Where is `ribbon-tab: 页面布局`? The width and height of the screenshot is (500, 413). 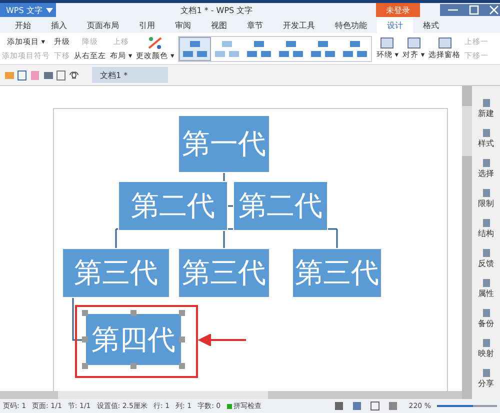
ribbon-tab: 页面布局 is located at coordinates (103, 25).